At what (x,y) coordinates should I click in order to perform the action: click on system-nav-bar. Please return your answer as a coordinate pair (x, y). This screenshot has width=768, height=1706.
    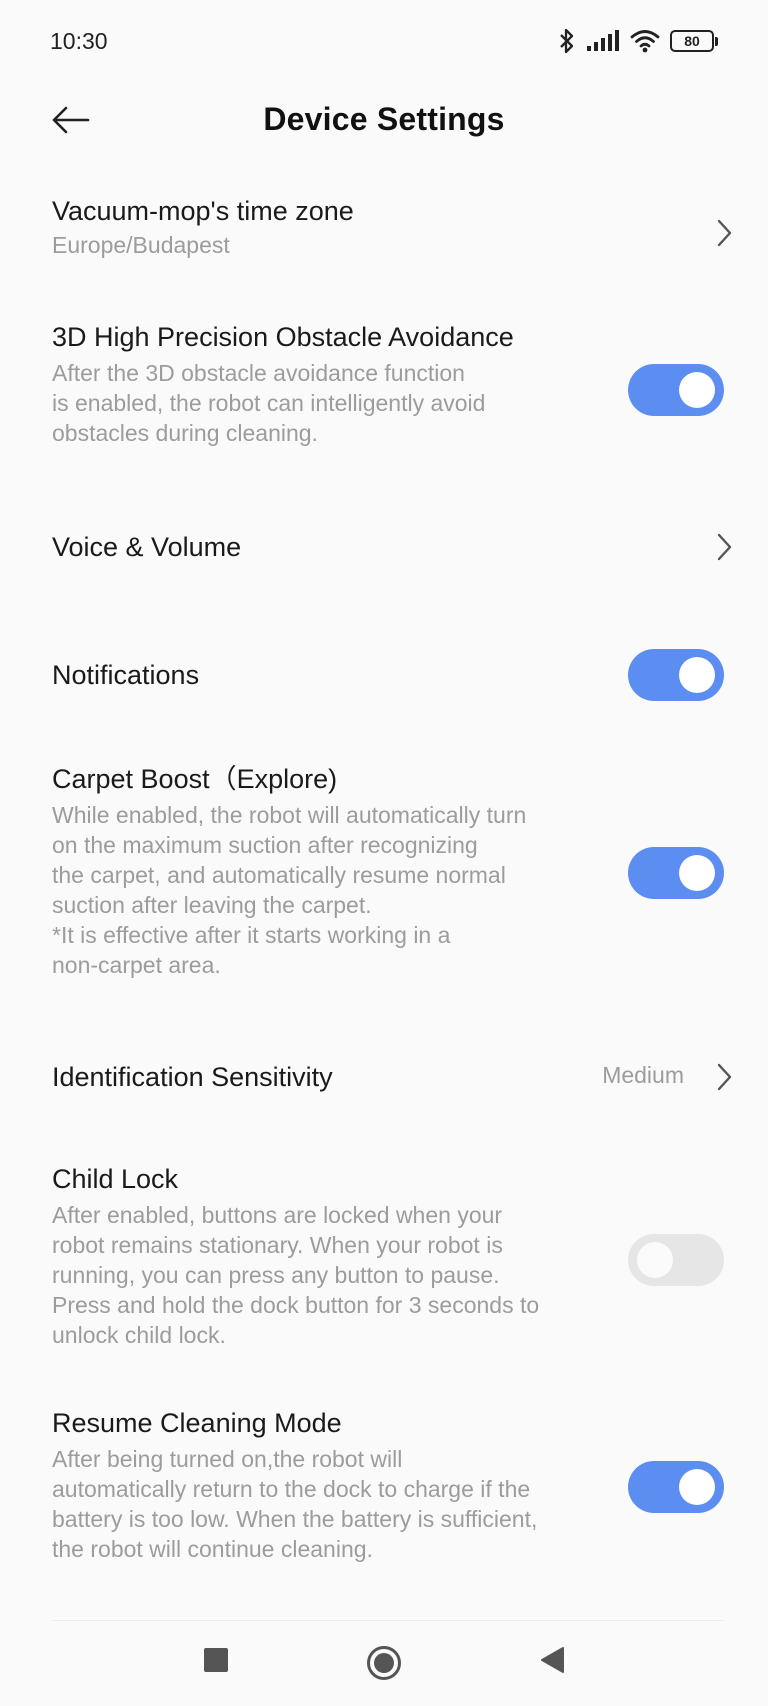
    Looking at the image, I should click on (384, 1665).